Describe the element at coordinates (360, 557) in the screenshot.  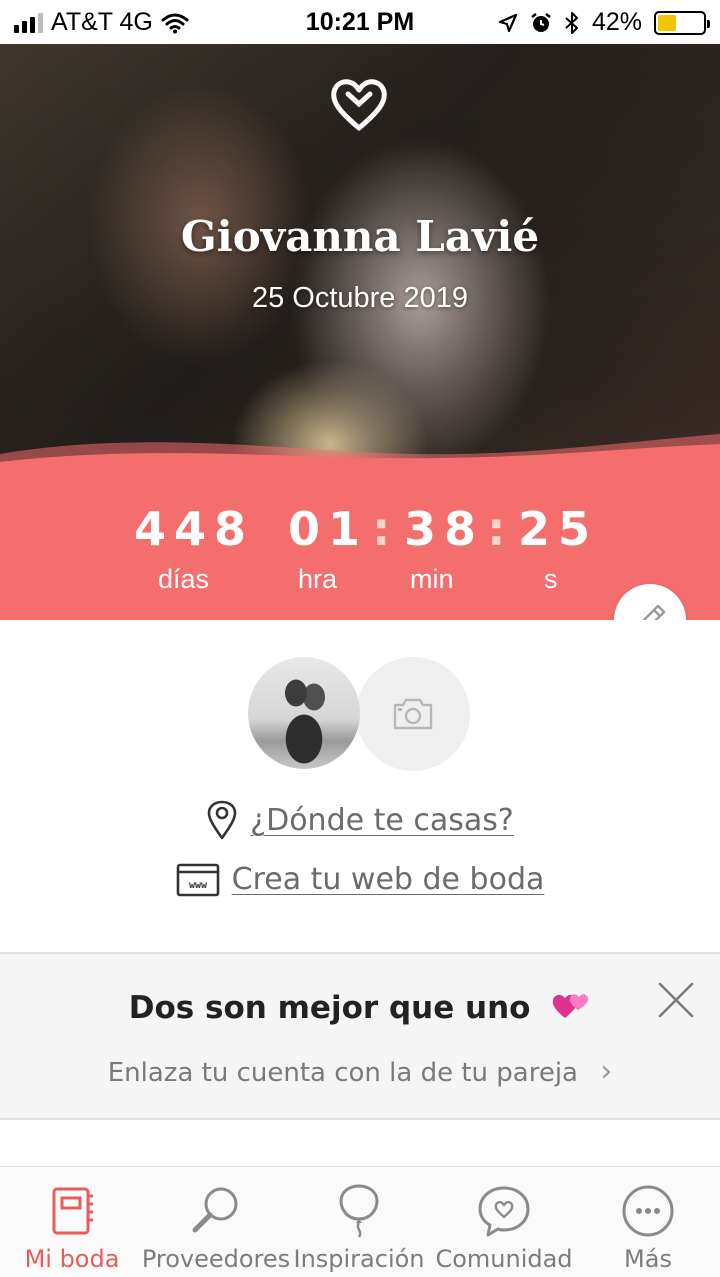
I see `countdown: 448 01 : 38 : 25 días hra min s` at that location.